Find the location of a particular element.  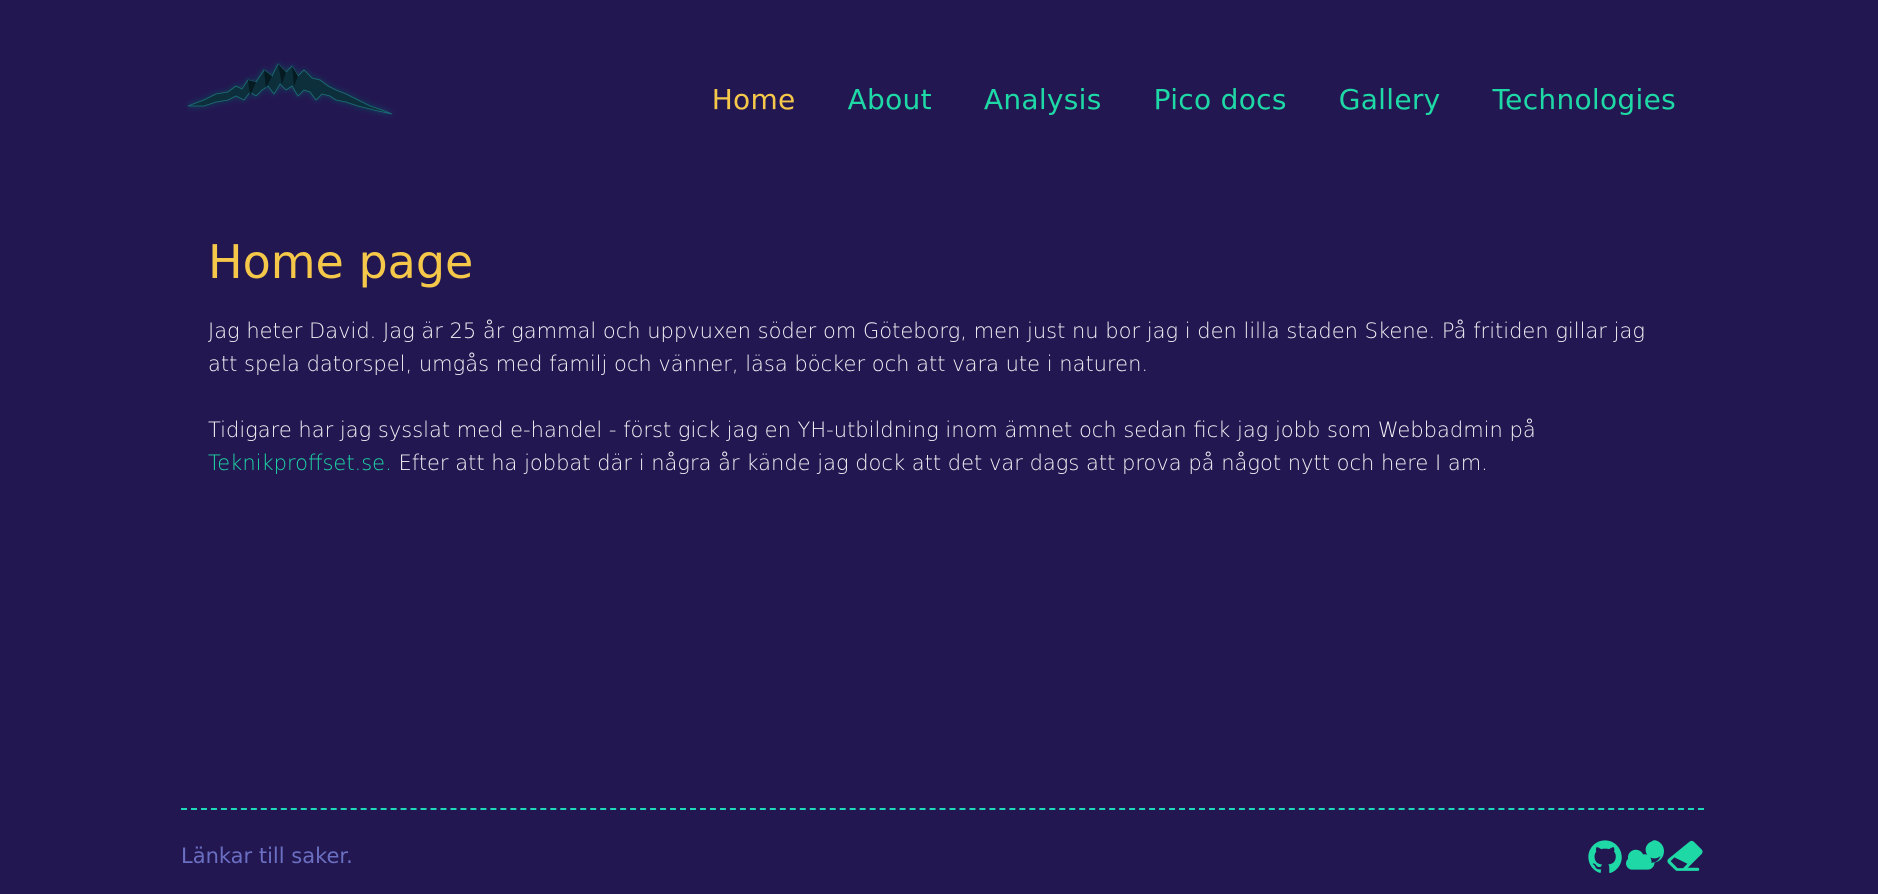

github-icon is located at coordinates (1605, 857).